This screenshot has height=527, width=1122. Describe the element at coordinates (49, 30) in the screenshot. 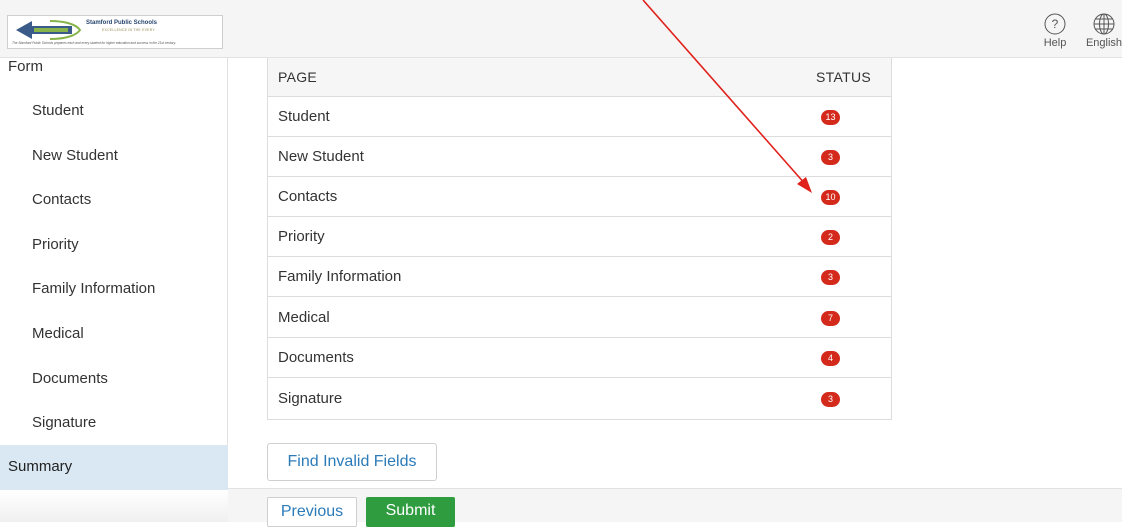

I see `logo-emblem-icon` at that location.